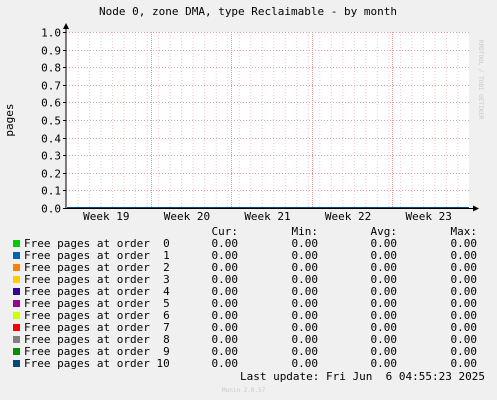  I want to click on y-tick-label: 0.7, so click(51, 86).